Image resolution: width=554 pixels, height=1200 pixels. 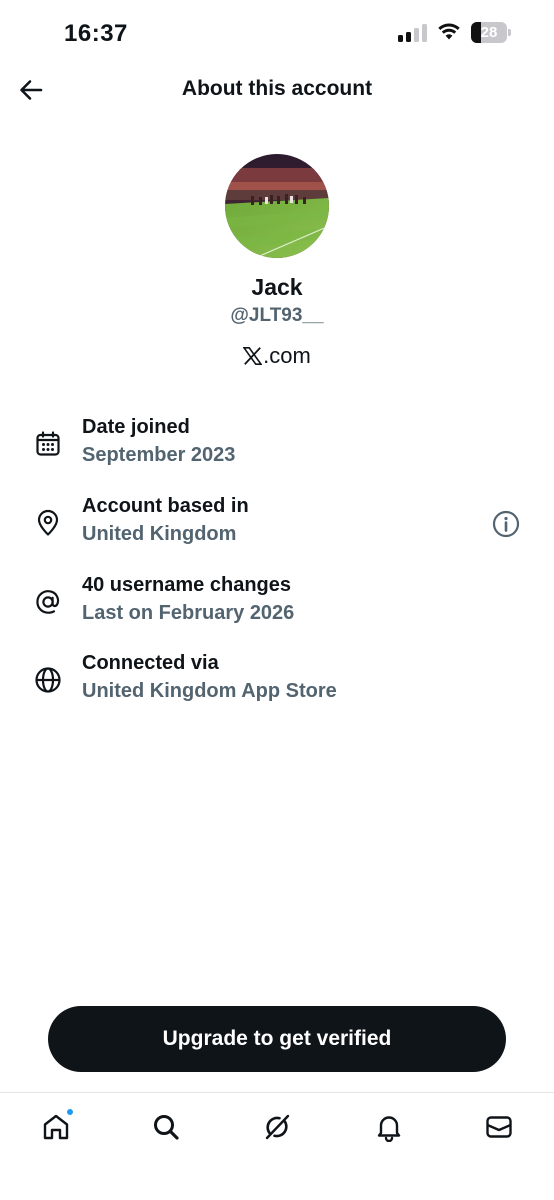 I want to click on upgrade-verified-label: Upgrade to get verified, so click(x=277, y=1038).